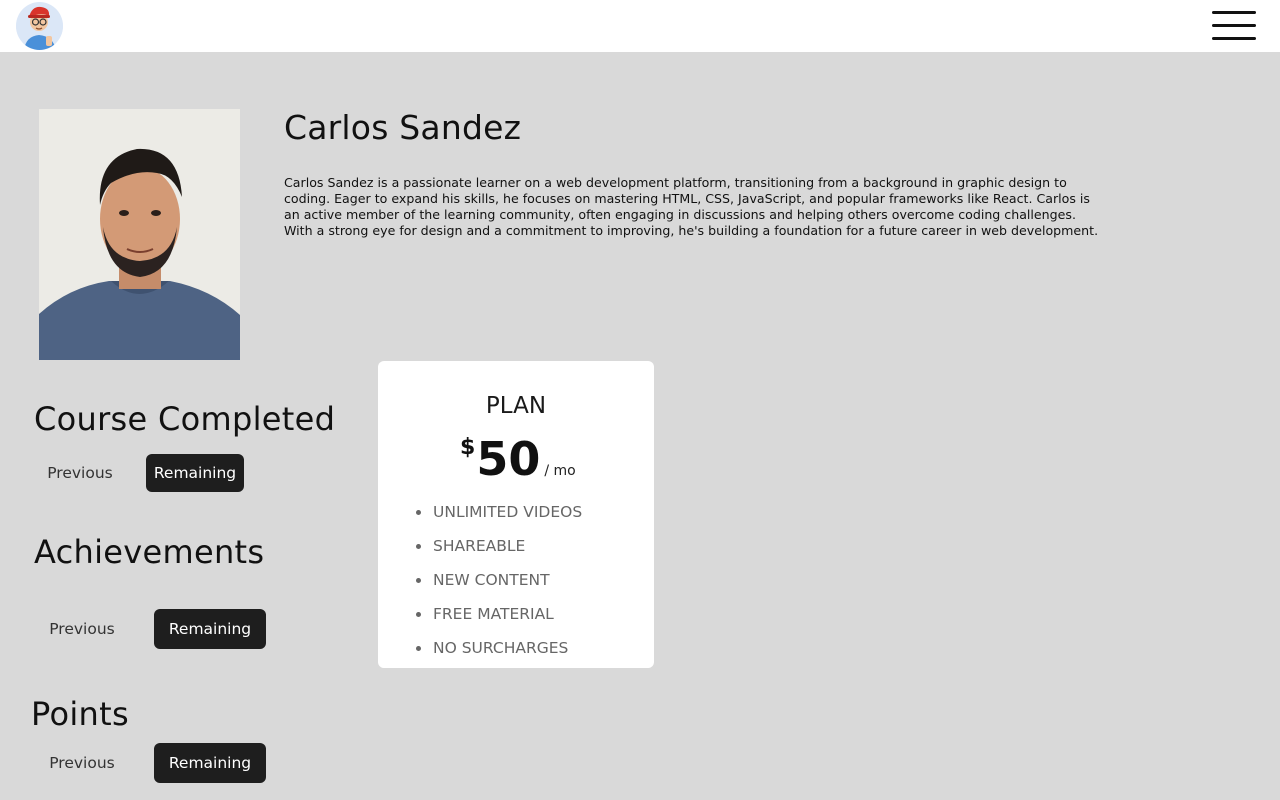 Image resolution: width=1280 pixels, height=800 pixels. Describe the element at coordinates (149, 552) in the screenshot. I see `achievements-title: Achievements` at that location.